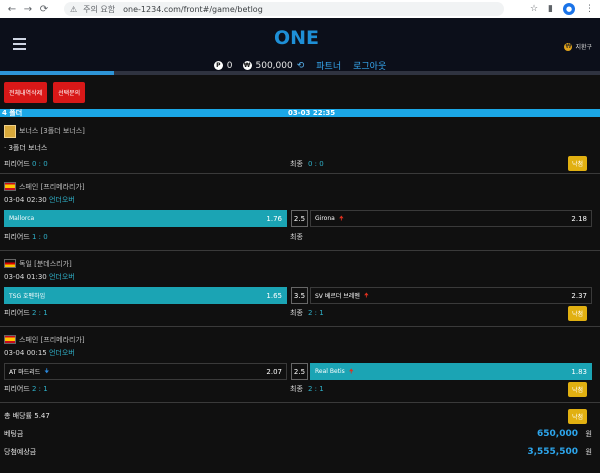 Image resolution: width=600 pixels, height=473 pixels. Describe the element at coordinates (145, 295) in the screenshot. I see `home-pick: TSG 호펜하임 1.65` at that location.